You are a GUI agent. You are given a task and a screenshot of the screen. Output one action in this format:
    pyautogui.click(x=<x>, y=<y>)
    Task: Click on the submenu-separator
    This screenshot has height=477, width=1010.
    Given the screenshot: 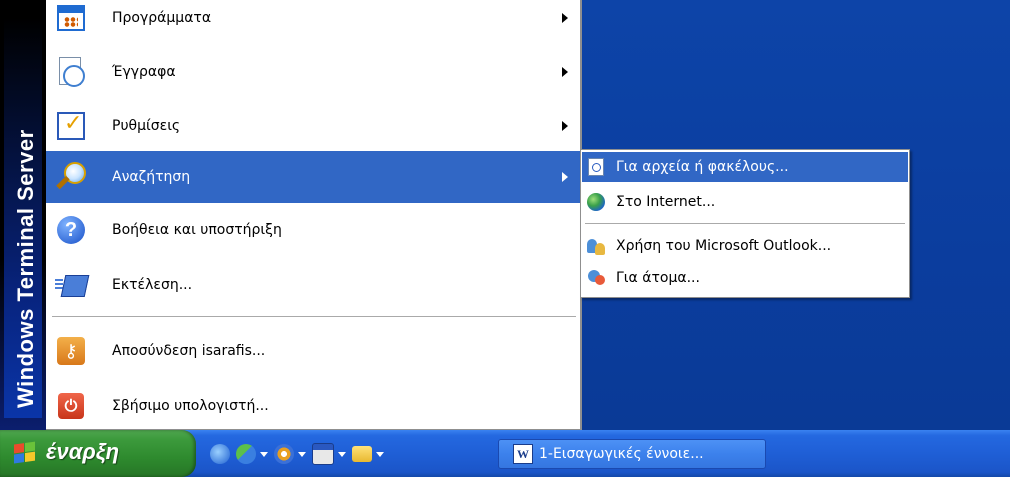 What is the action you would take?
    pyautogui.click(x=745, y=224)
    